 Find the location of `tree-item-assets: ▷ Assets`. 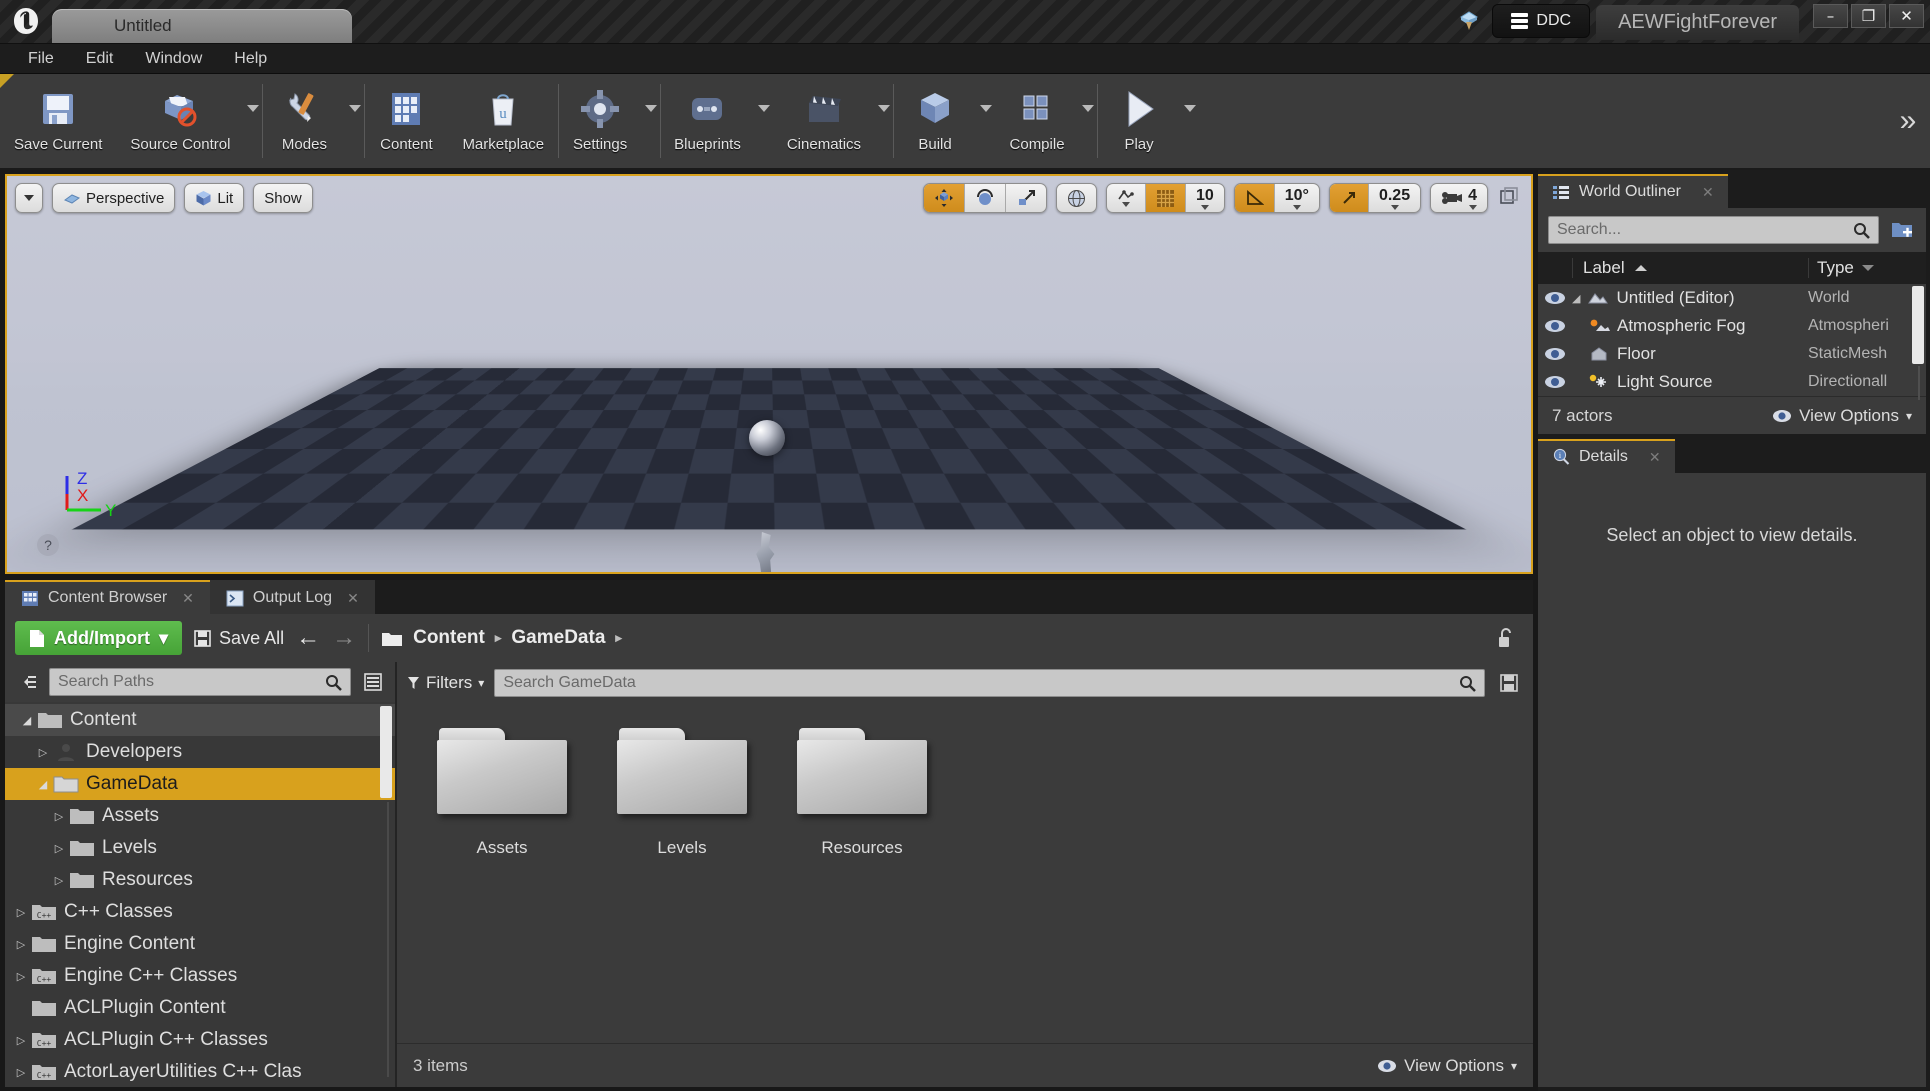

tree-item-assets: ▷ Assets is located at coordinates (200, 816).